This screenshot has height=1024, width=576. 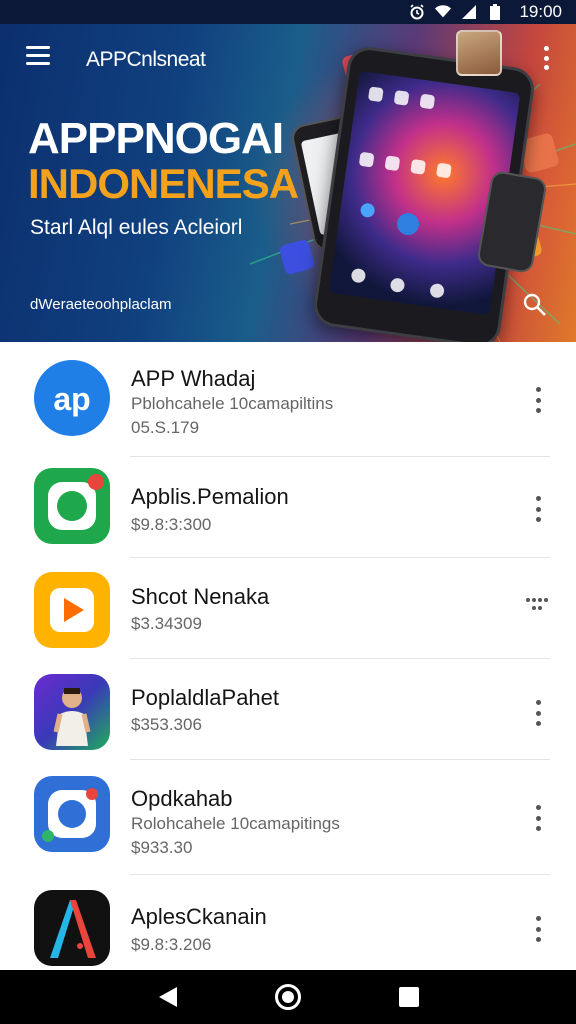 What do you see at coordinates (162, 847) in the screenshot?
I see `app-price: $933.30` at bounding box center [162, 847].